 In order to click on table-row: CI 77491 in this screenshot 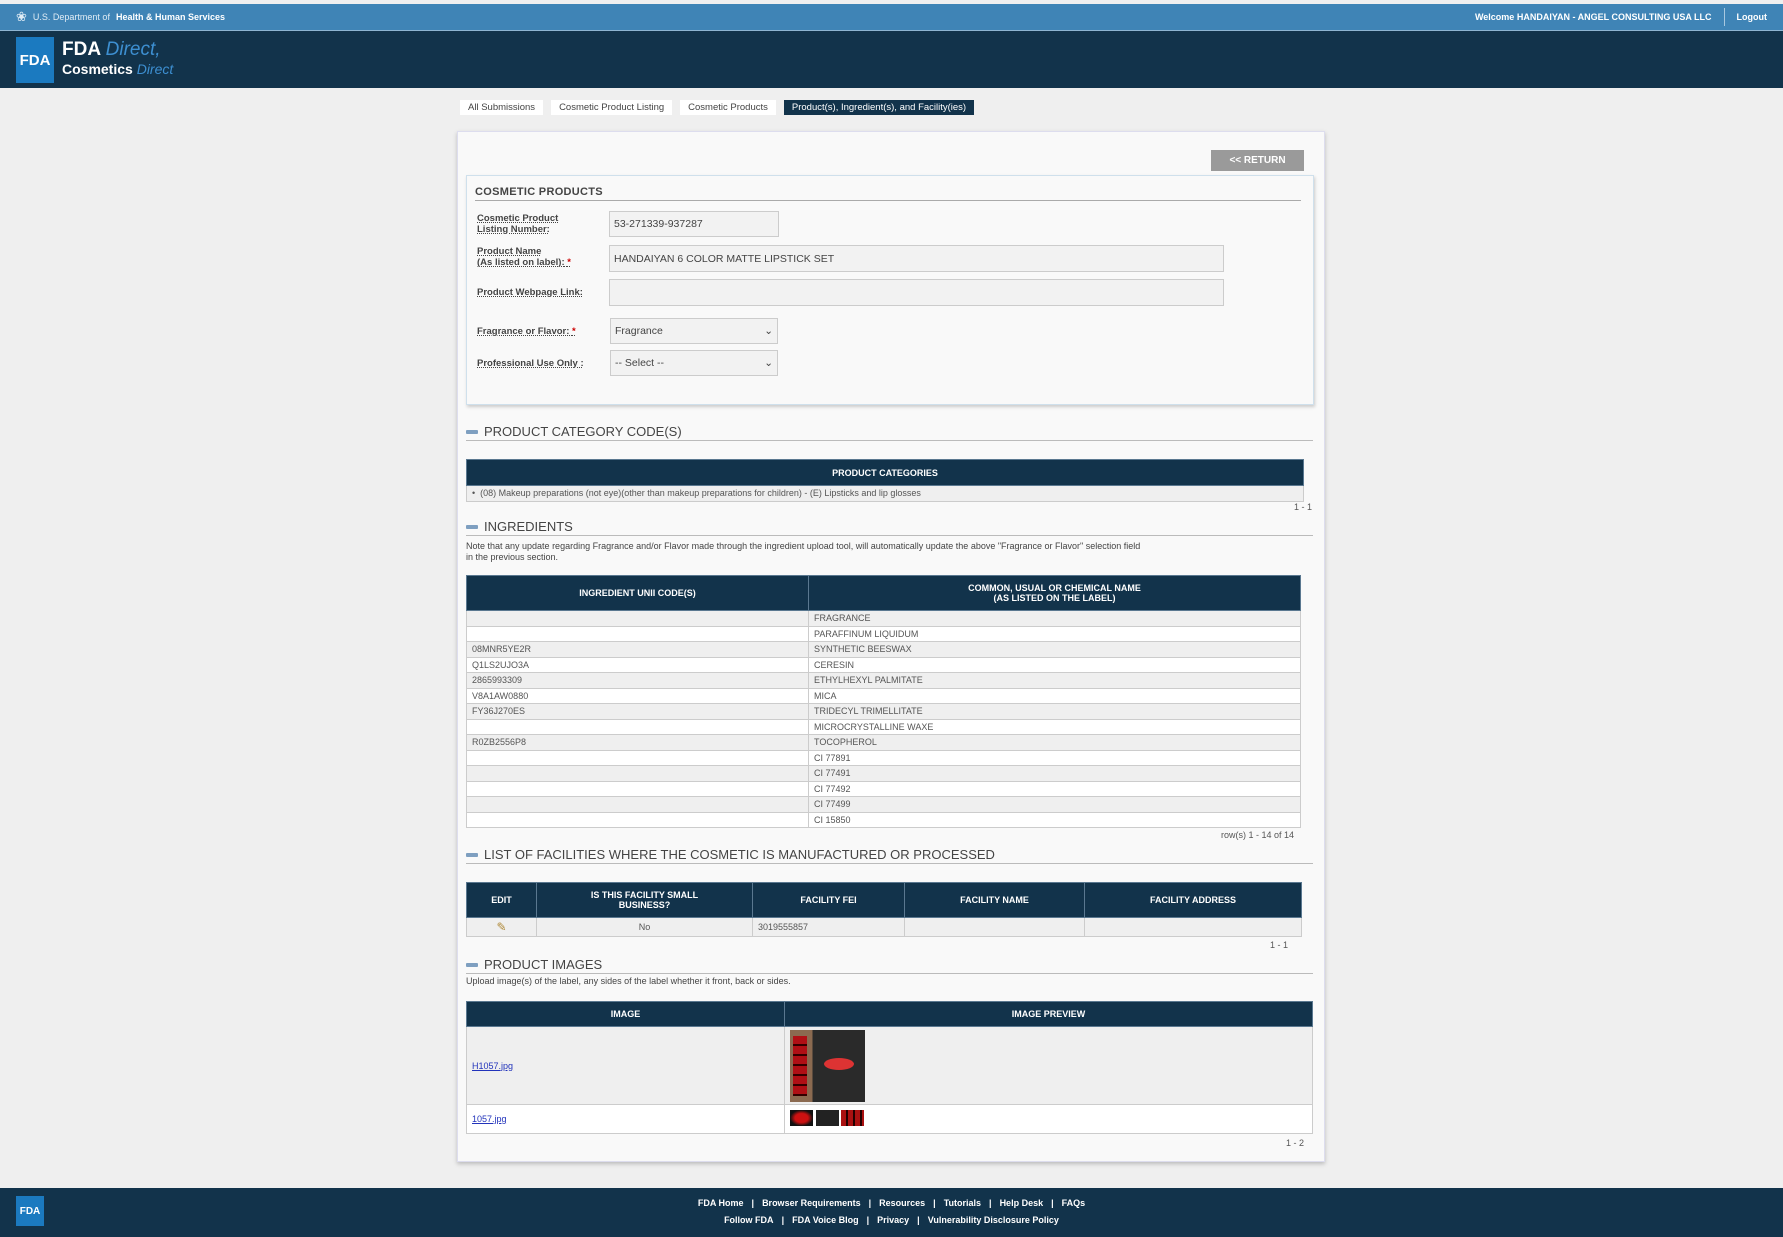, I will do `click(883, 773)`.